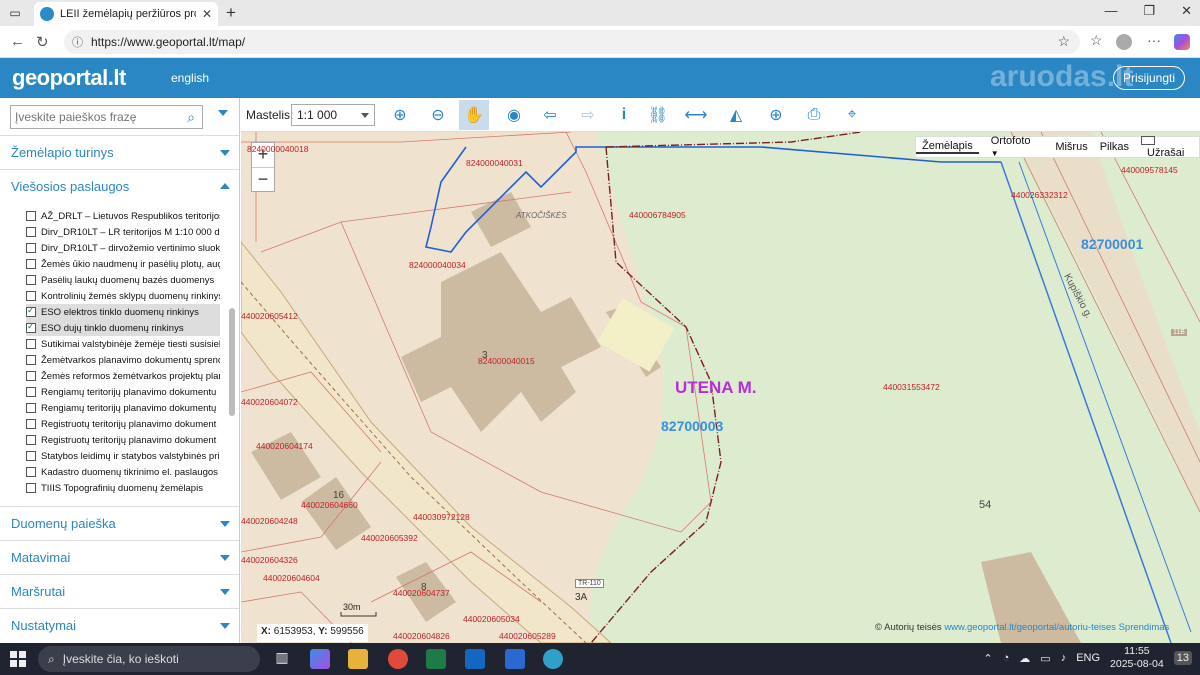 The image size is (1200, 675). Describe the element at coordinates (572, 42) in the screenshot. I see `url-field: ⓘ https://www.geoportal.lt/map/ ☆` at that location.